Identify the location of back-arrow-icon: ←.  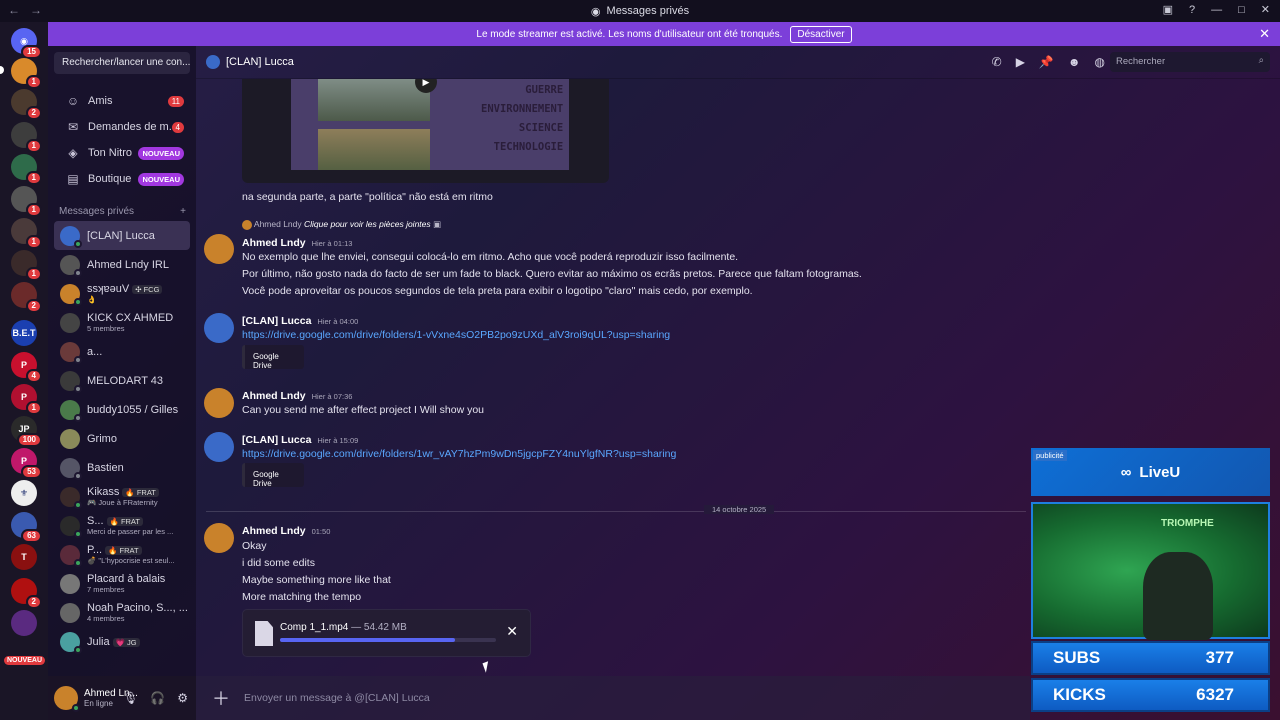
(14, 10).